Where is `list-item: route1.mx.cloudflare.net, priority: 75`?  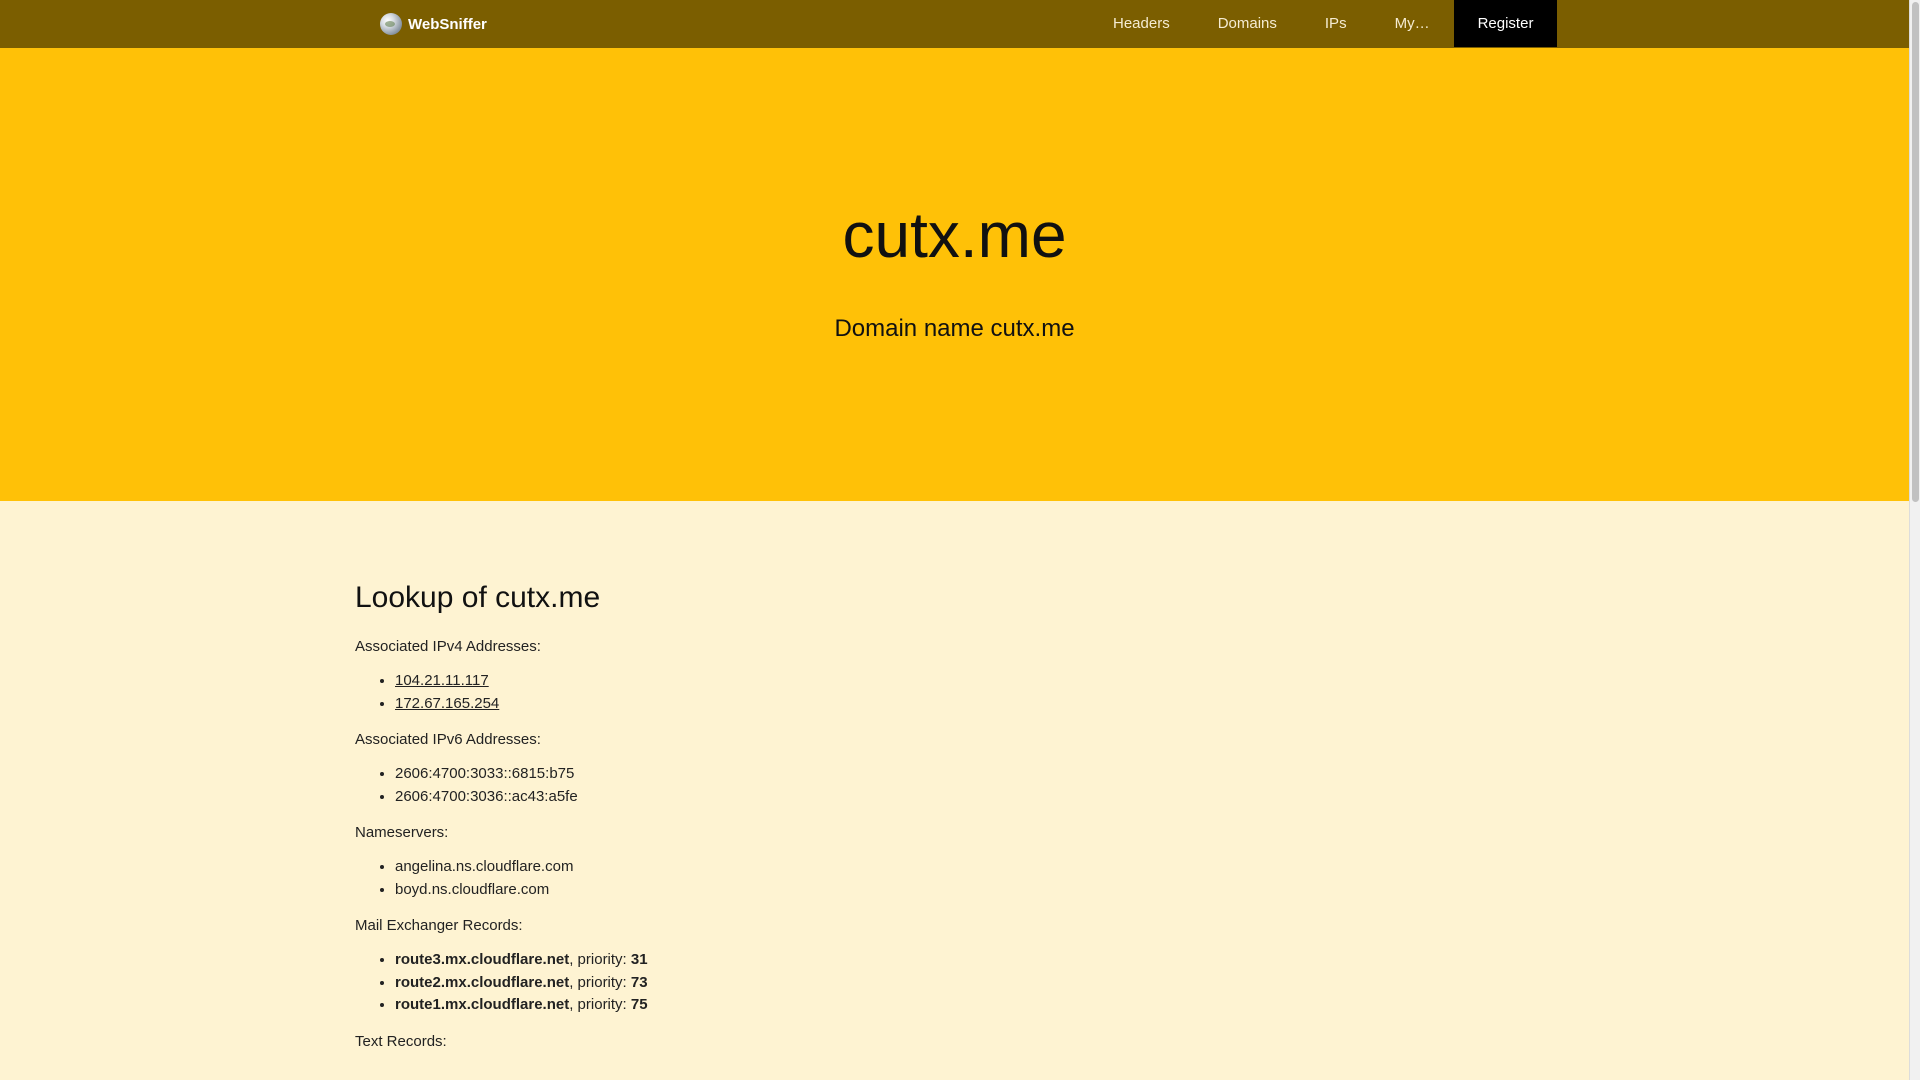 list-item: route1.mx.cloudflare.net, priority: 75 is located at coordinates (975, 1005).